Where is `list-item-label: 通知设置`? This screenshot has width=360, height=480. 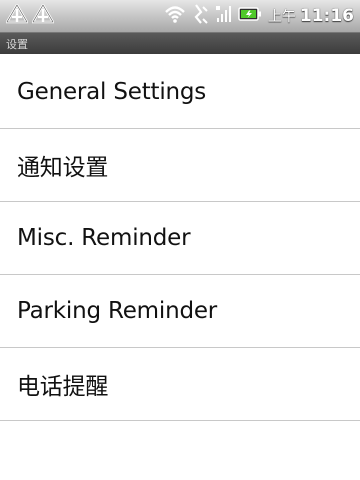 list-item-label: 通知设置 is located at coordinates (63, 168).